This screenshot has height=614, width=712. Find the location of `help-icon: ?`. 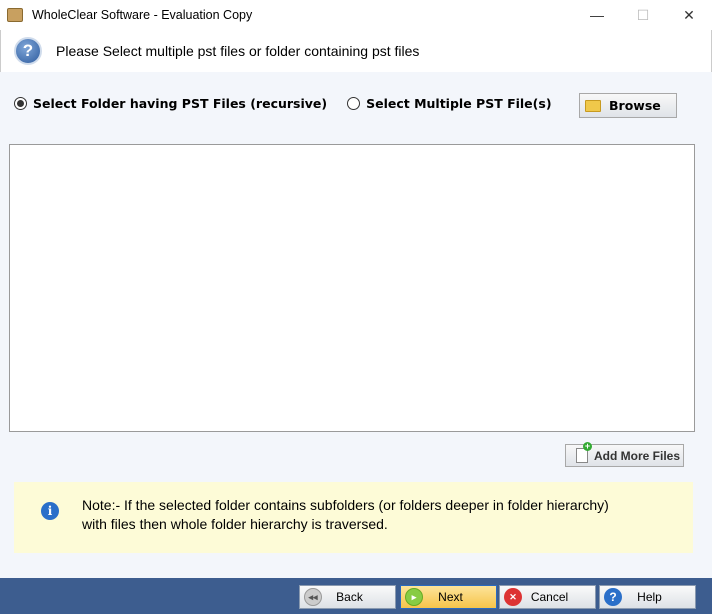

help-icon: ? is located at coordinates (613, 597).